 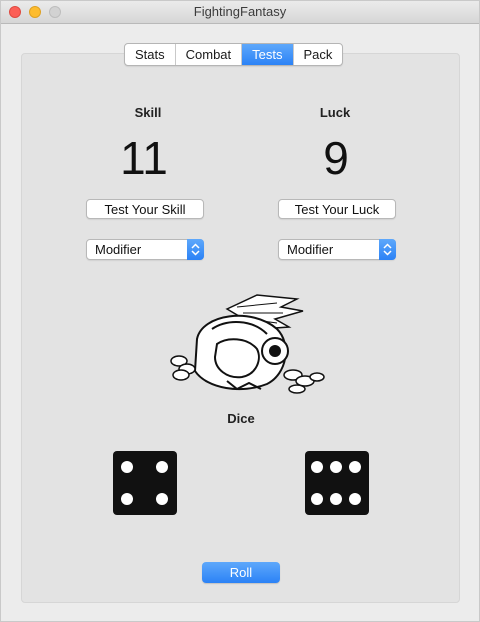 What do you see at coordinates (145, 483) in the screenshot?
I see `left-die` at bounding box center [145, 483].